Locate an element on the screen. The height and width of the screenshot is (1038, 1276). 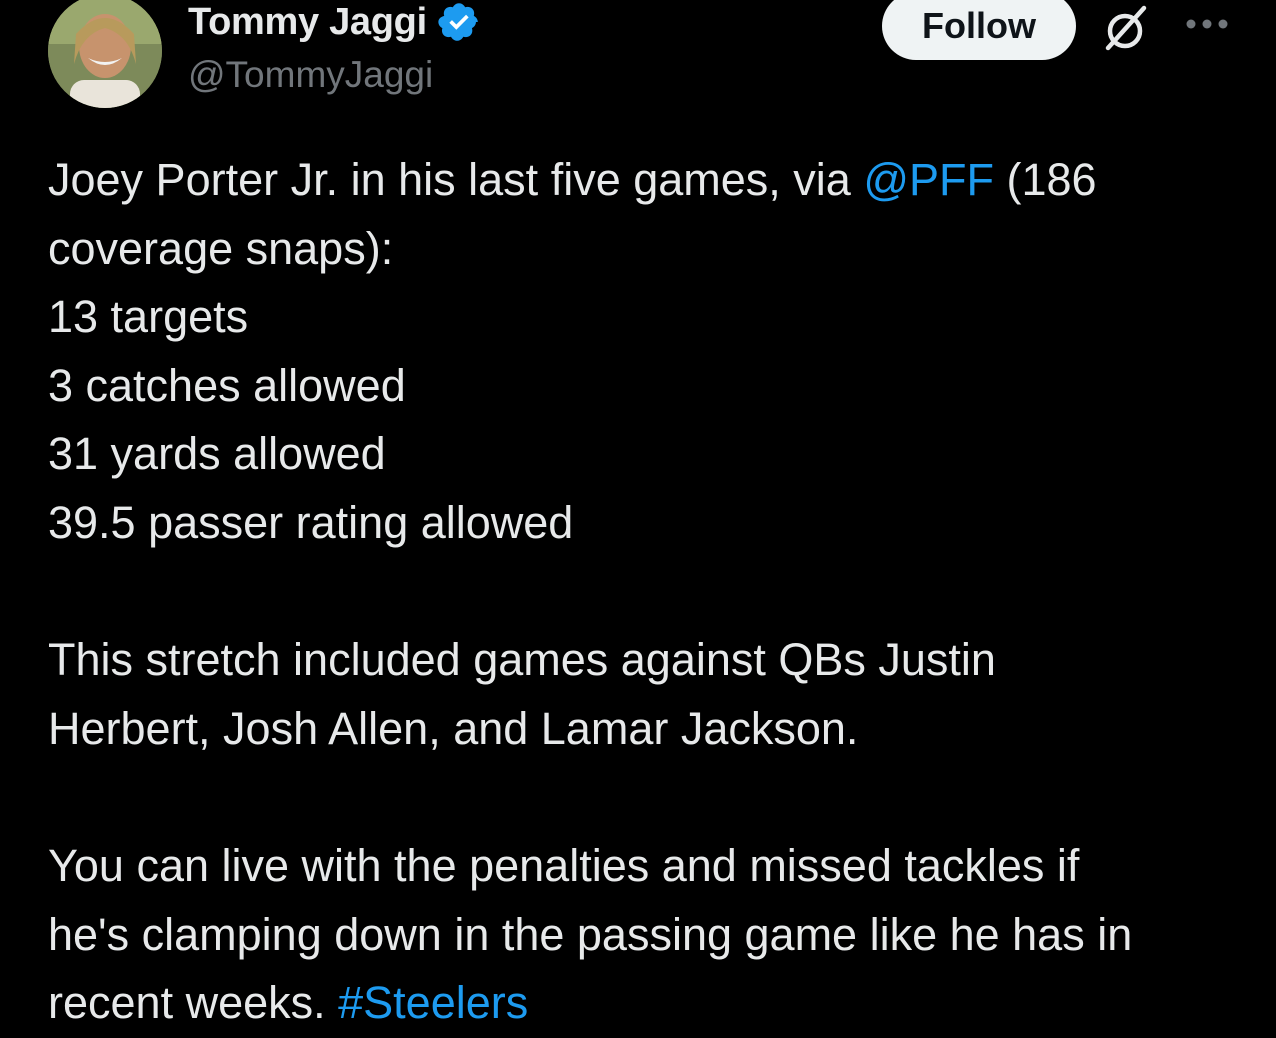
tweet-line: 13 targets is located at coordinates (148, 317).